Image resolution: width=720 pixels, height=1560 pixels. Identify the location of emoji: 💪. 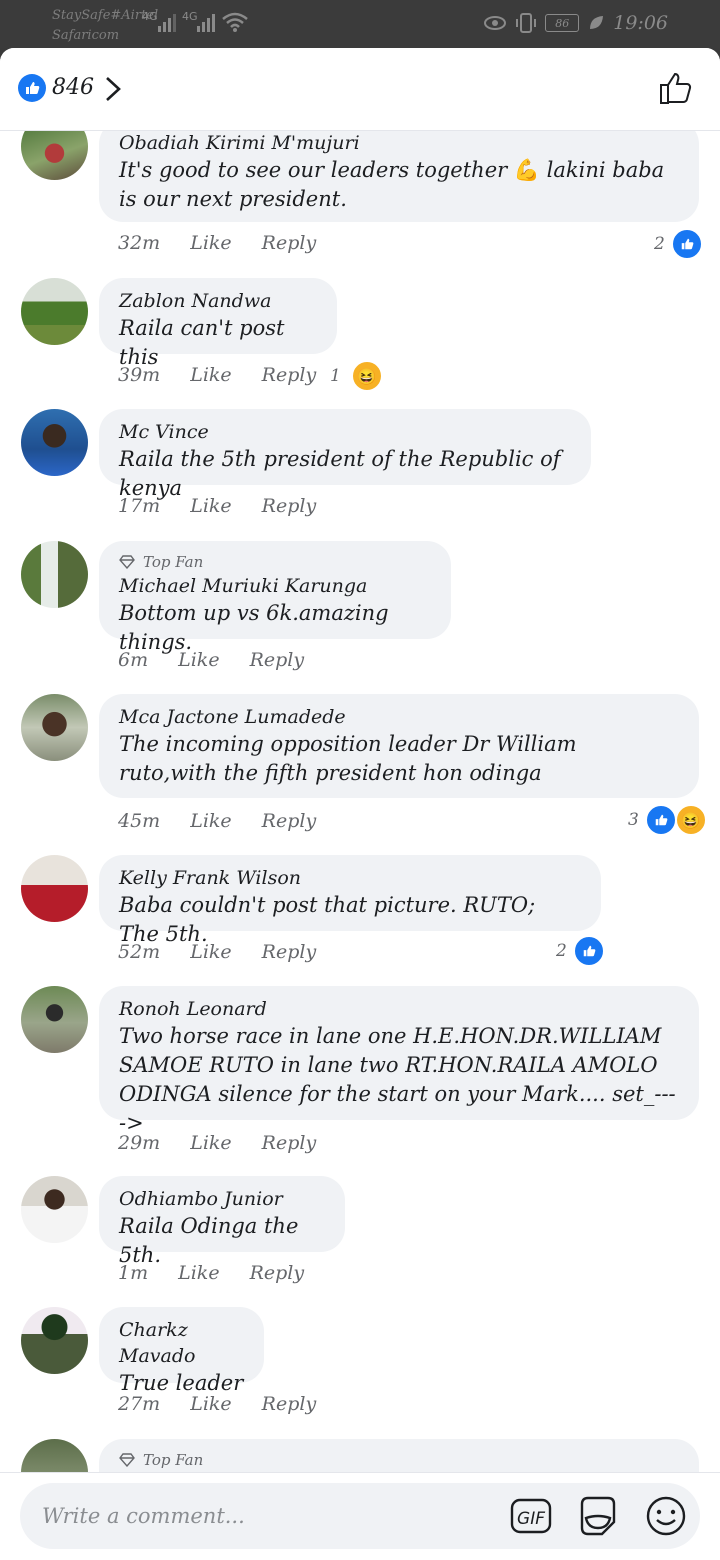
(526, 170).